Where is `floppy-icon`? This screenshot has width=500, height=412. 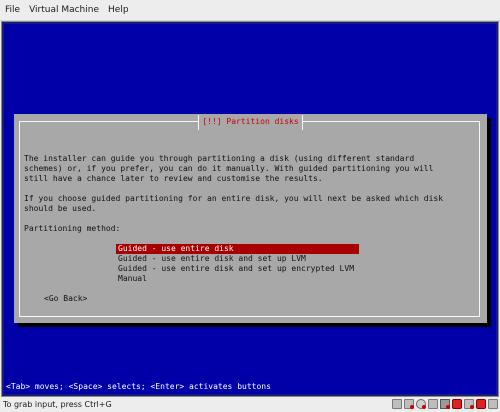
floppy-icon is located at coordinates (421, 404).